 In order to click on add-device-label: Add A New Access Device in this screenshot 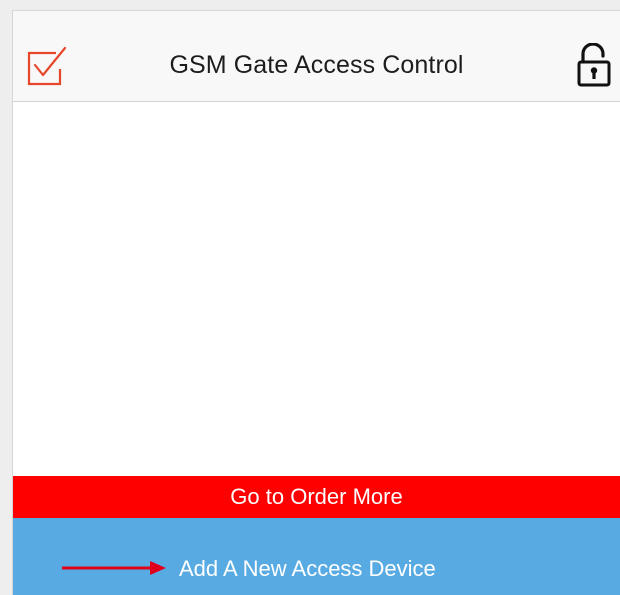, I will do `click(307, 568)`.